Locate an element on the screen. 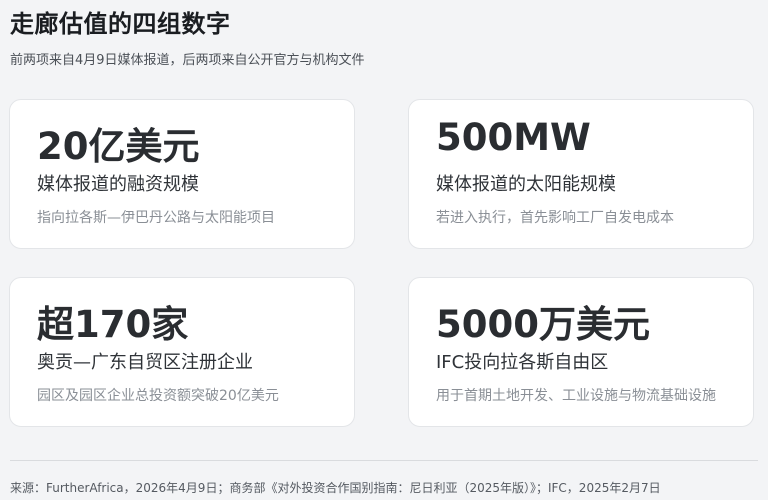  stat-description: 园区及园区企业总投资额突破20亿美元 is located at coordinates (158, 396).